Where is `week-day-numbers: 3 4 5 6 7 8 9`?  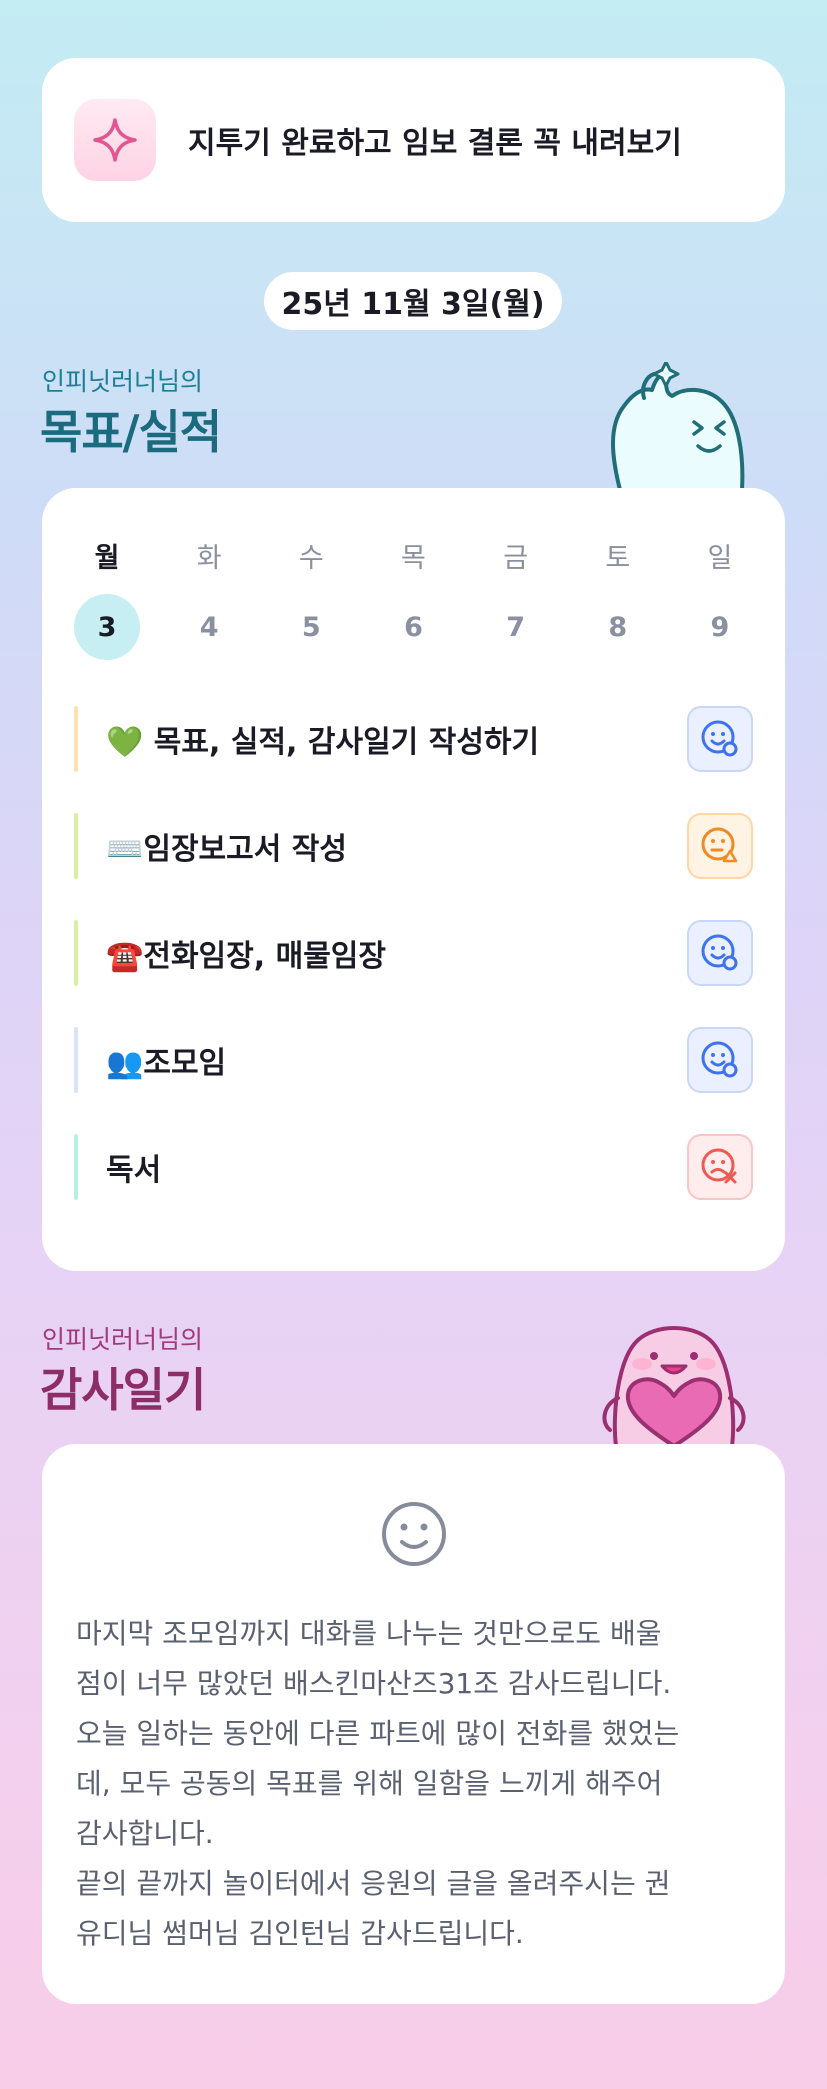
week-day-numbers: 3 4 5 6 7 8 9 is located at coordinates (413, 627).